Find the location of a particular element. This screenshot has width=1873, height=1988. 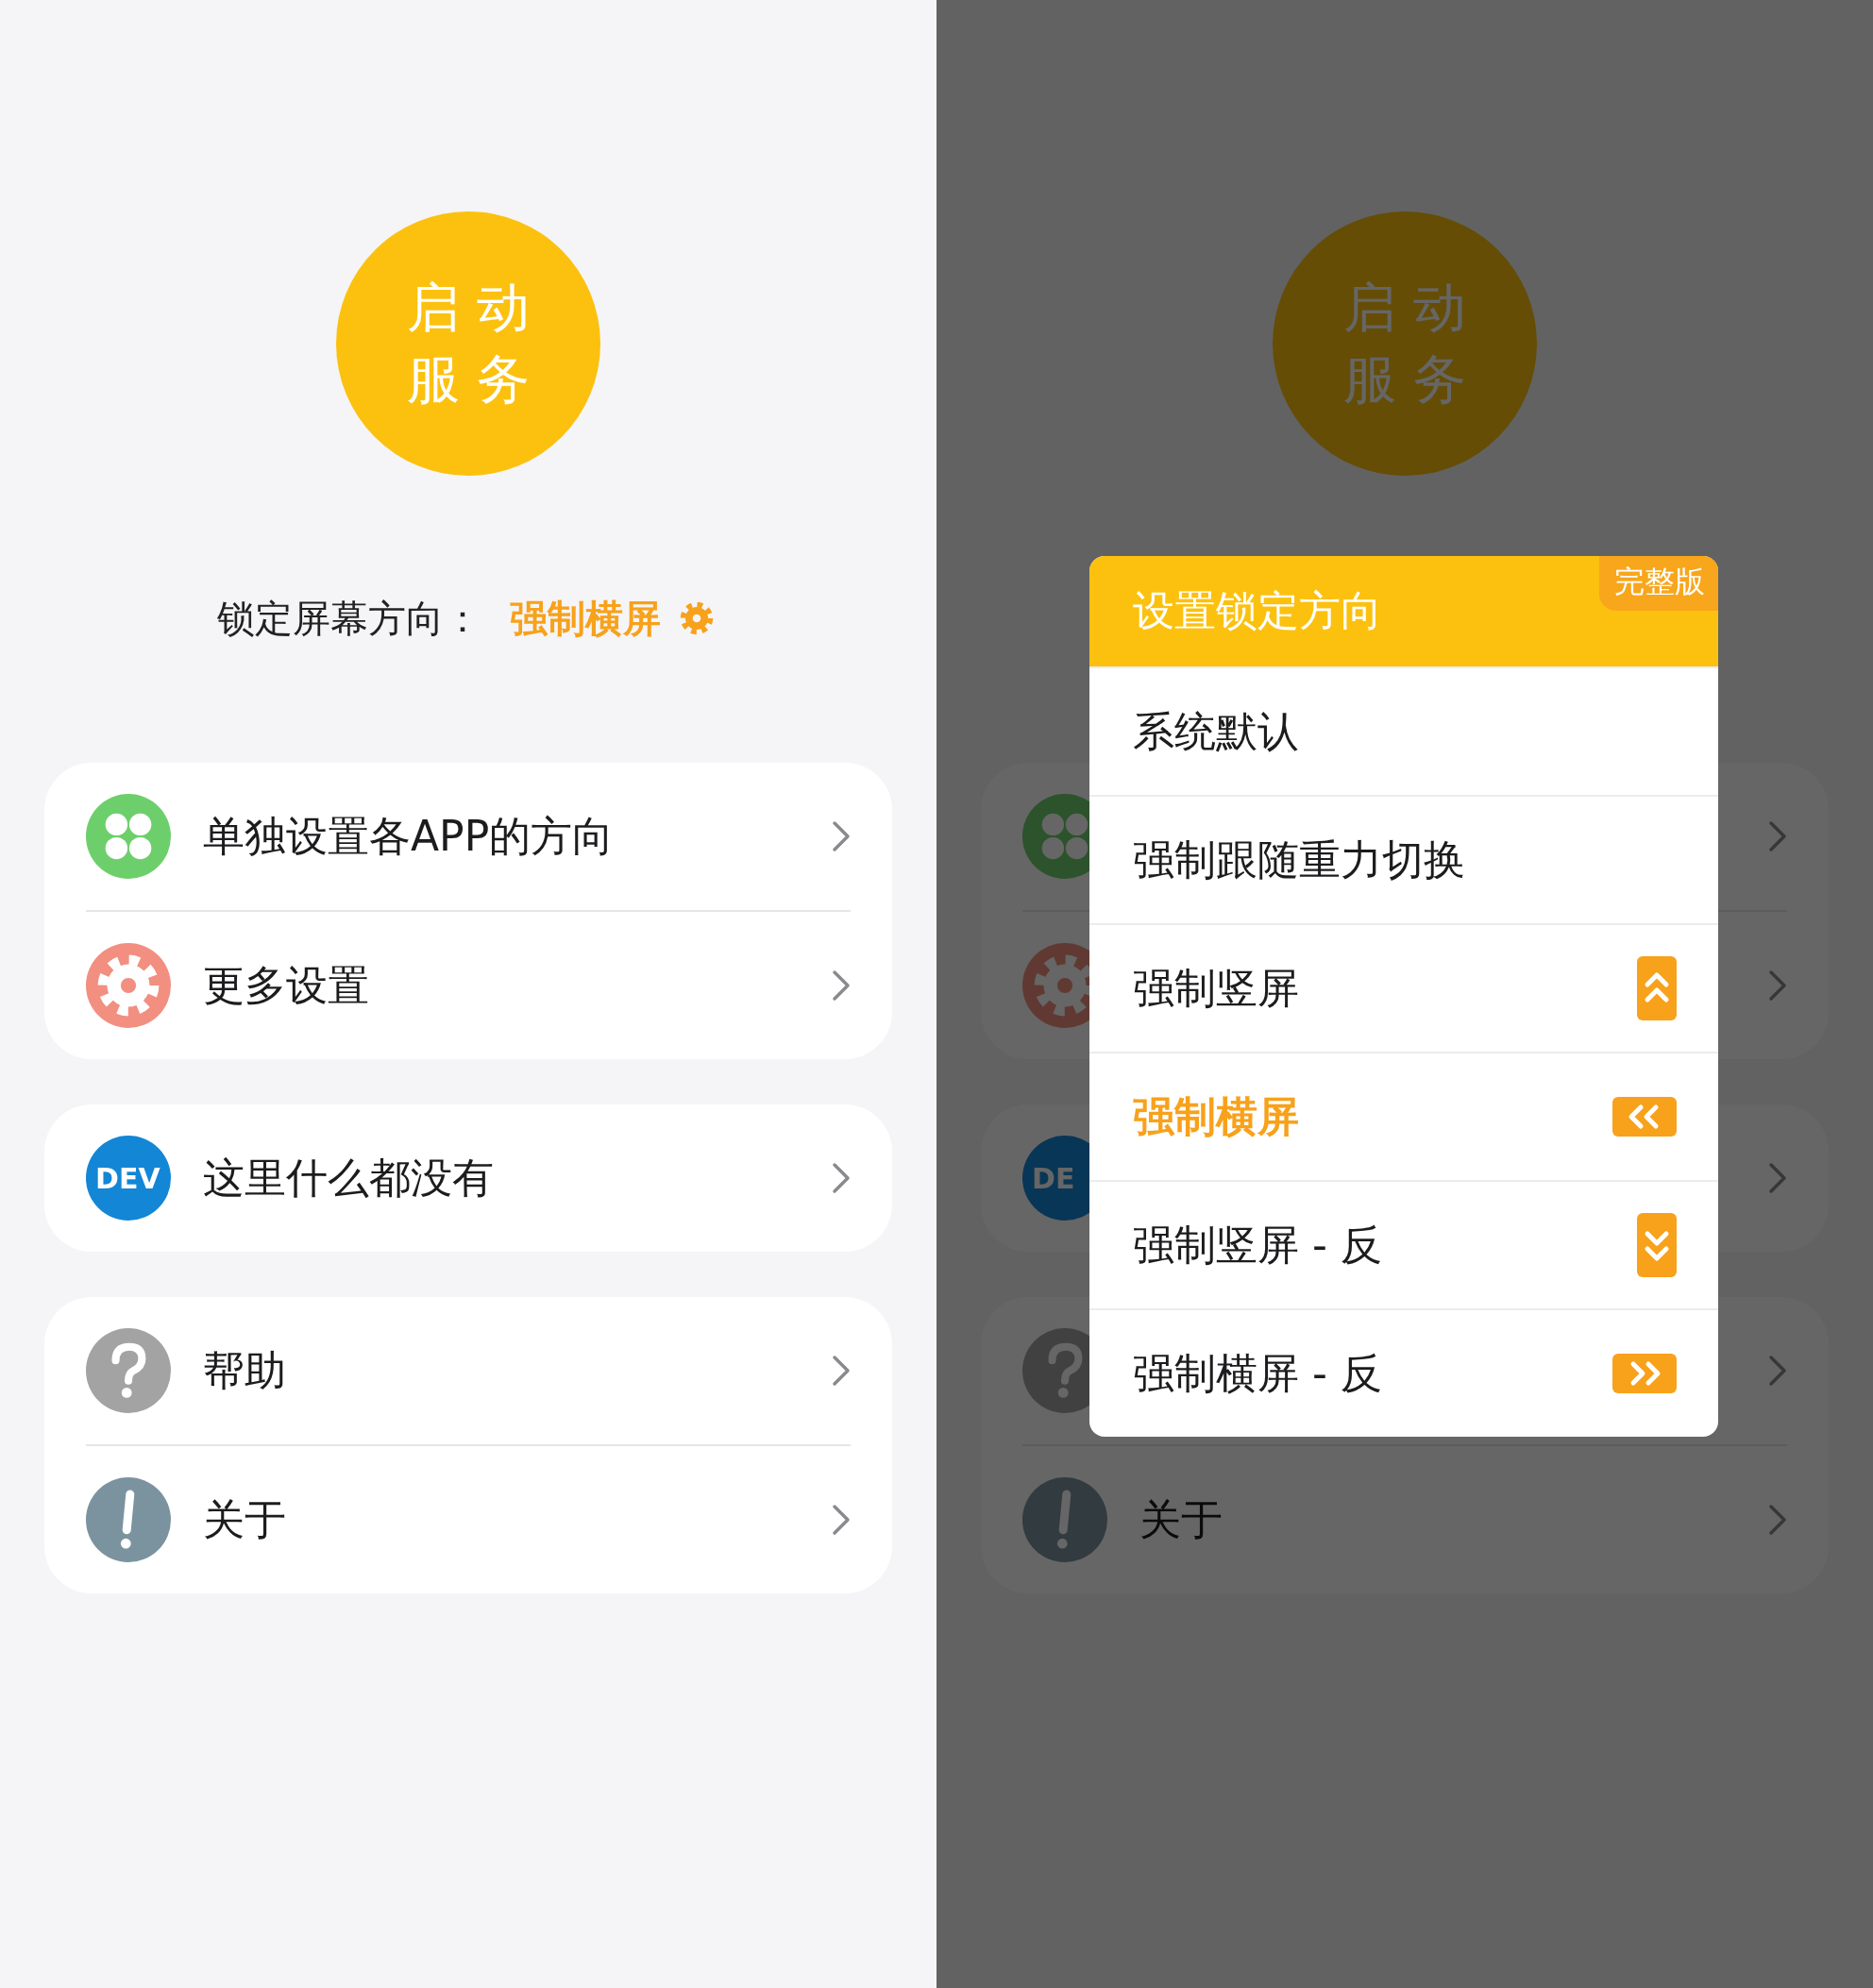

menu-item: DEV 这里什么都没有 is located at coordinates (468, 1178).